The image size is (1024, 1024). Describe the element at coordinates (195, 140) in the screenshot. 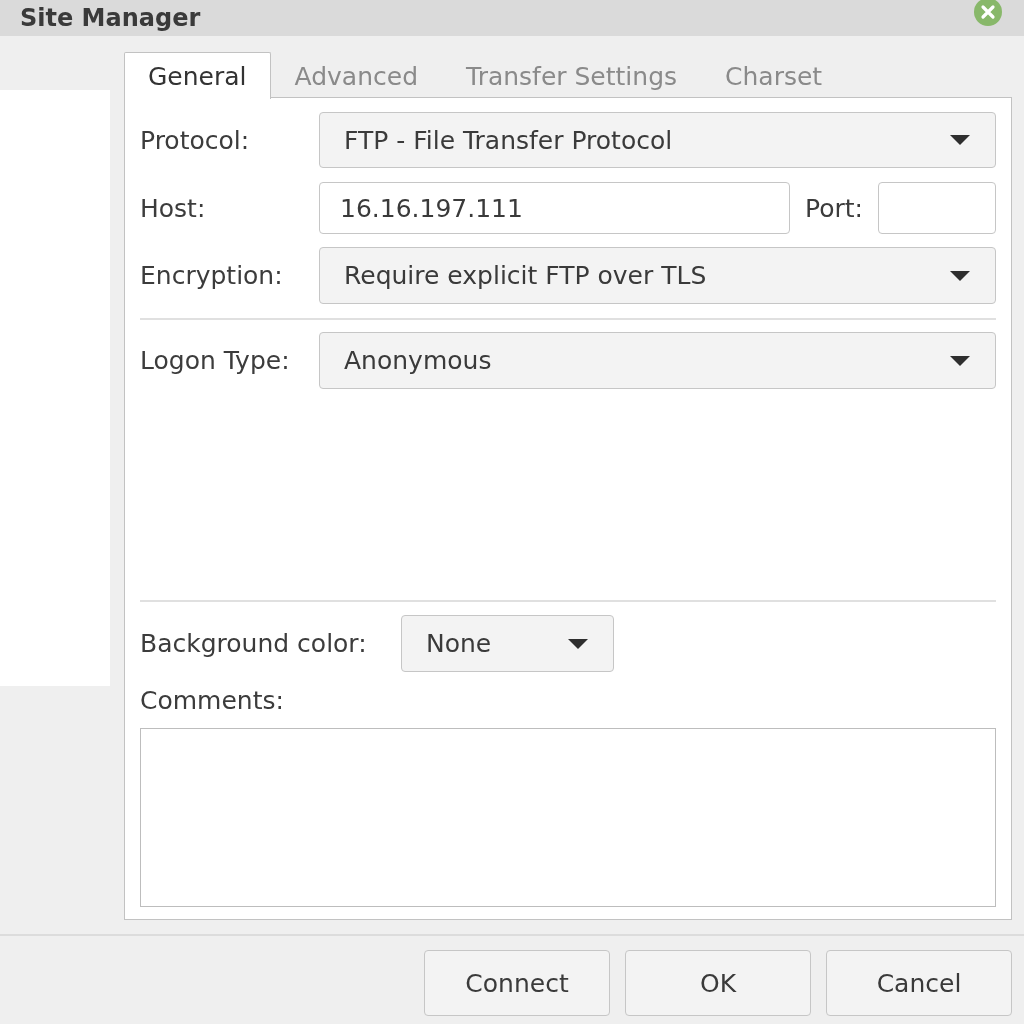

I see `protocol-label: Protocol:` at that location.